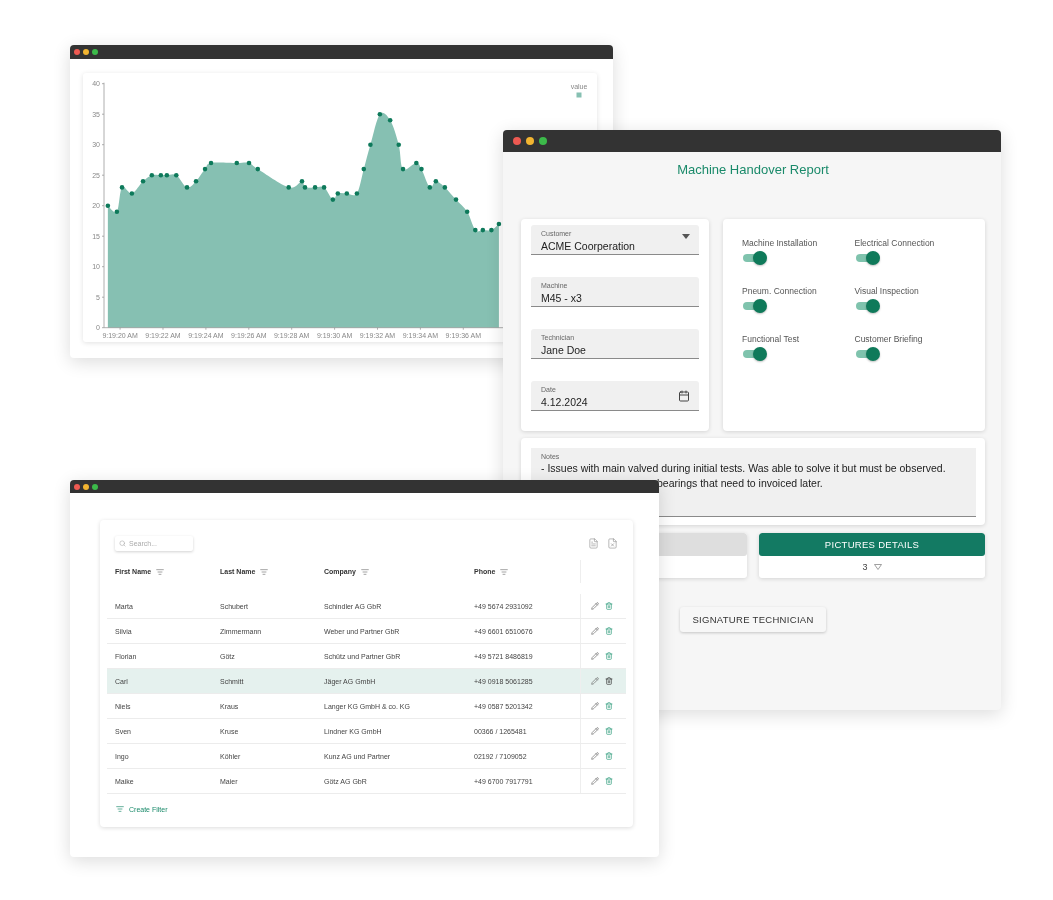  What do you see at coordinates (579, 95) in the screenshot?
I see `legend-marker` at bounding box center [579, 95].